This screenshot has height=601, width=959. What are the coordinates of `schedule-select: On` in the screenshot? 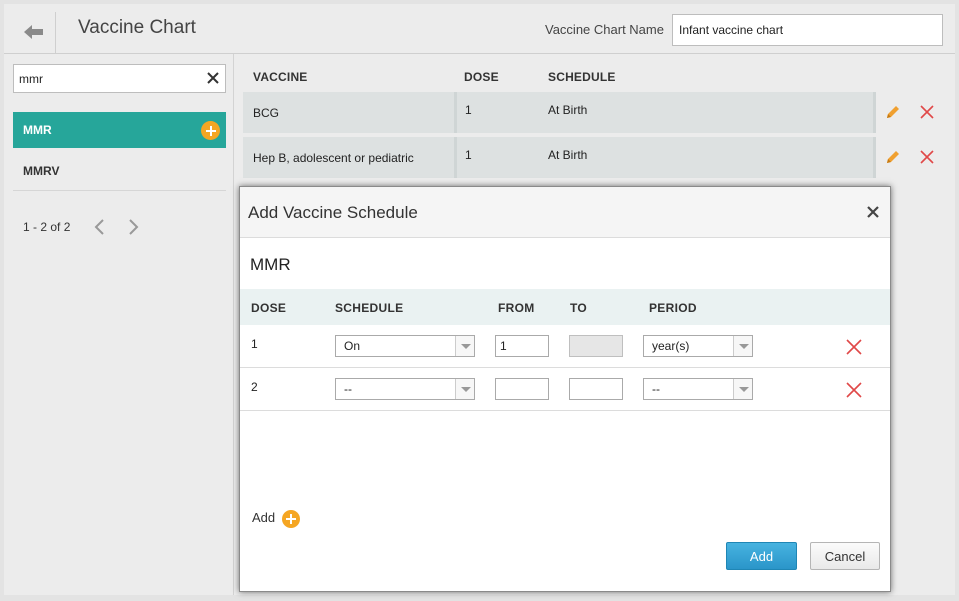 It's located at (405, 346).